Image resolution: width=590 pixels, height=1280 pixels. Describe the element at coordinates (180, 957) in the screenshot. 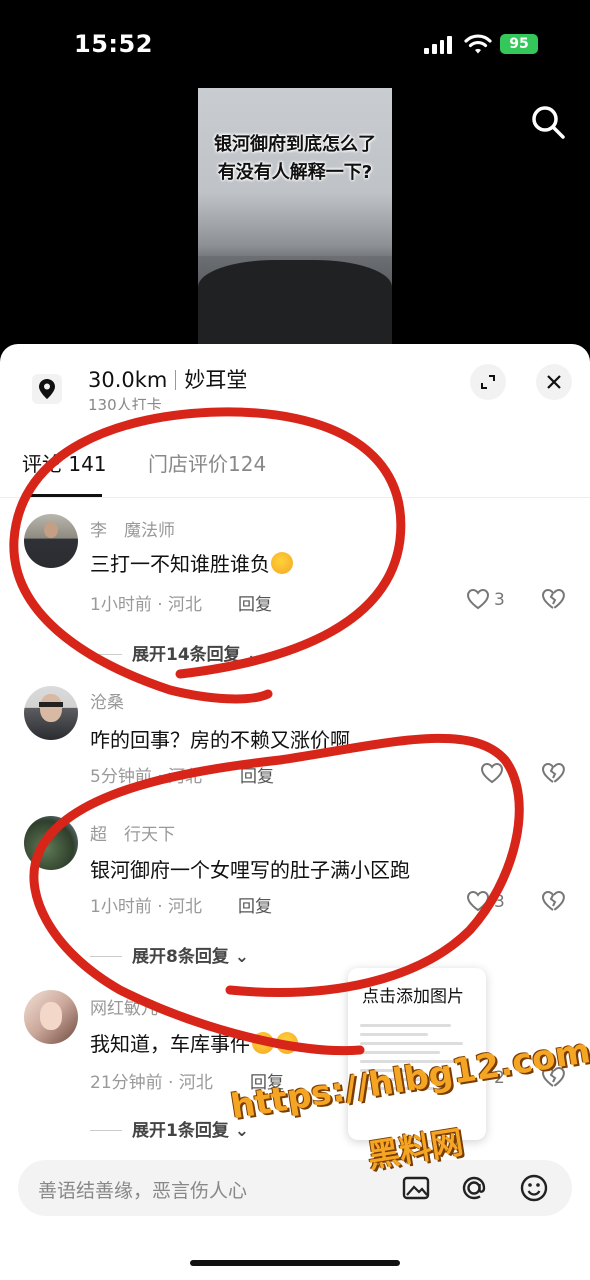

I see `expand-label: 展开8条回复` at that location.